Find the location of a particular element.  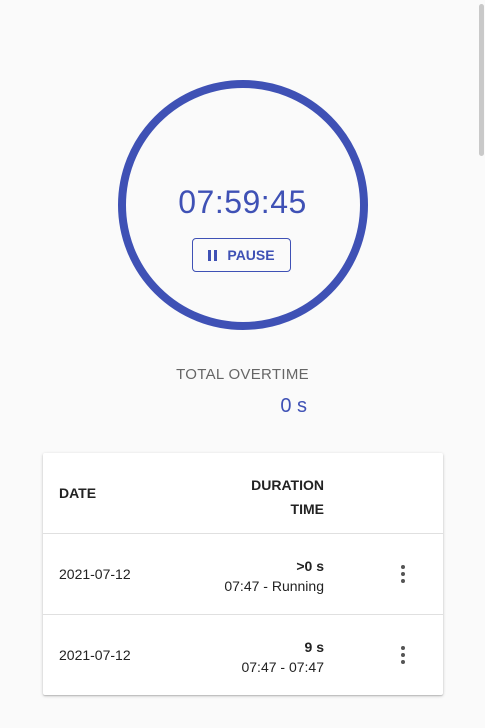

row-time: 07:47 - Running is located at coordinates (274, 586).